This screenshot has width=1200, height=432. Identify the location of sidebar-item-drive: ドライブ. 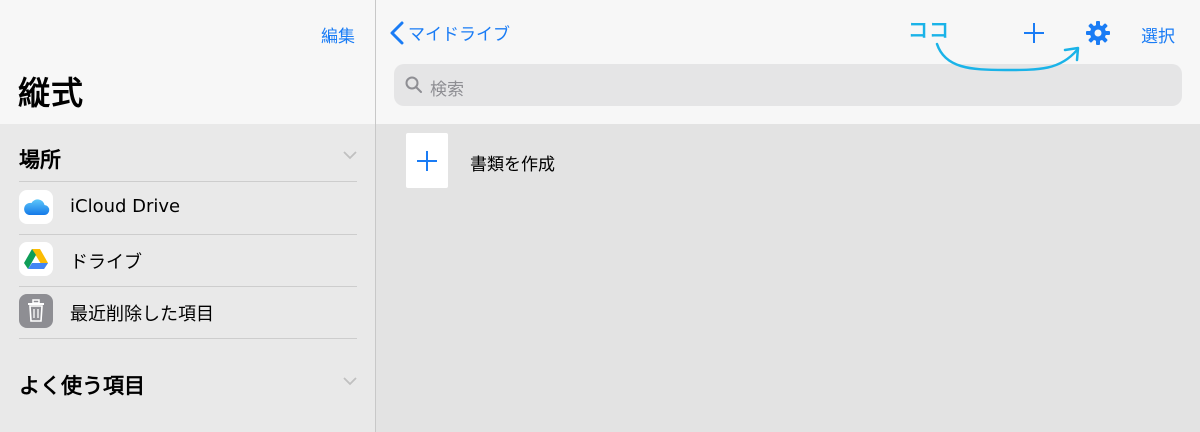
(187, 260).